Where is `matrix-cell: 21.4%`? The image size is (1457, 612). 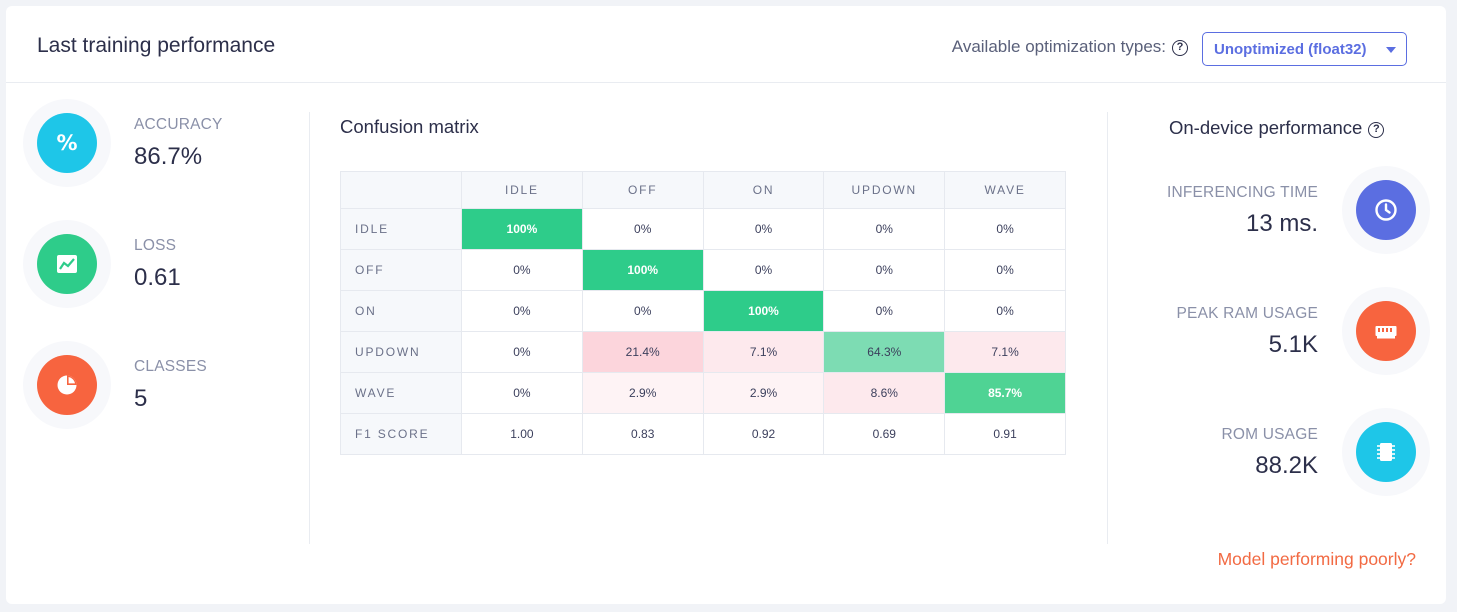
matrix-cell: 21.4% is located at coordinates (642, 352).